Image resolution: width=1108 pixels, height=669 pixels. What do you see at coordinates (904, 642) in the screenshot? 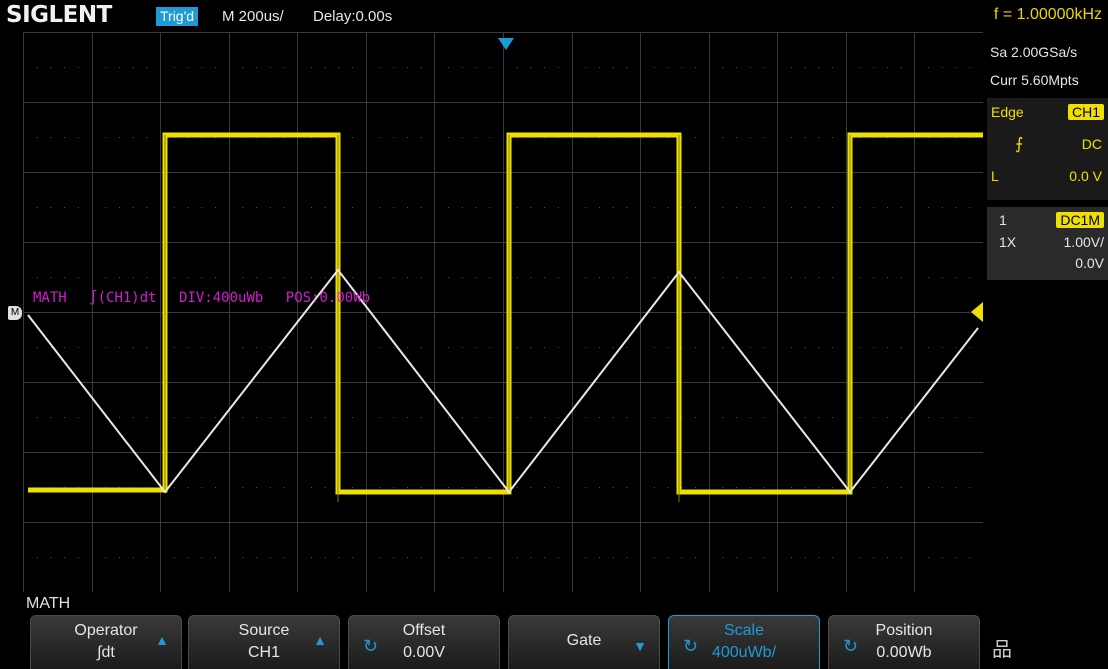
I see `position-softkey: ↻ Position 0.00Wb` at bounding box center [904, 642].